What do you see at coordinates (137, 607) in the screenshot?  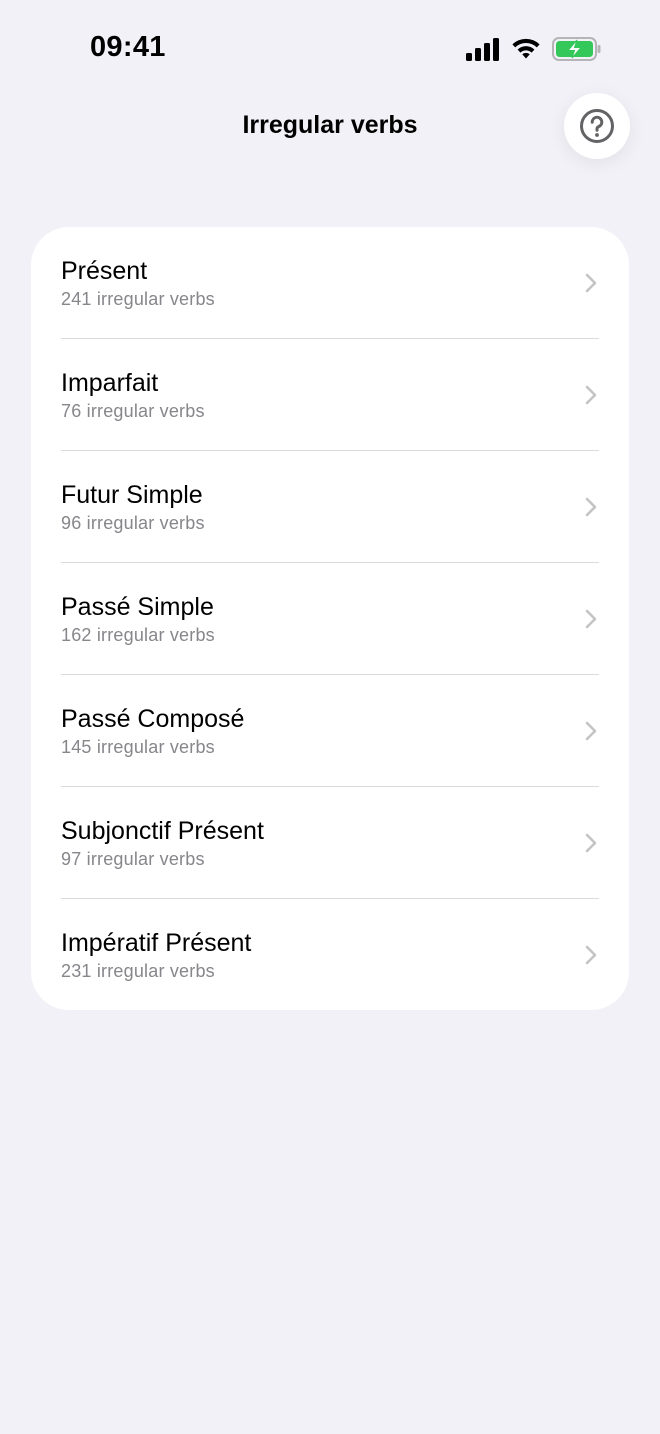 I see `tense-name: Passé Simple` at bounding box center [137, 607].